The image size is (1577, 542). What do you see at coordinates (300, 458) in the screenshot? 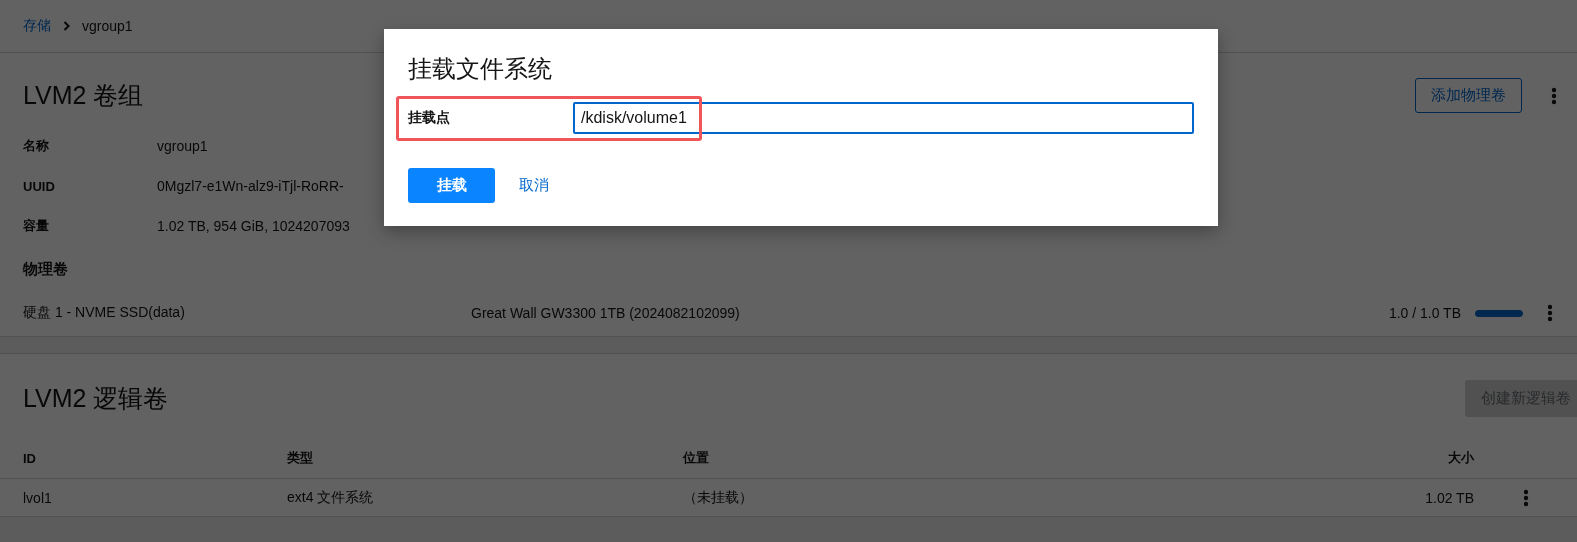
I see `column-header: 类型` at bounding box center [300, 458].